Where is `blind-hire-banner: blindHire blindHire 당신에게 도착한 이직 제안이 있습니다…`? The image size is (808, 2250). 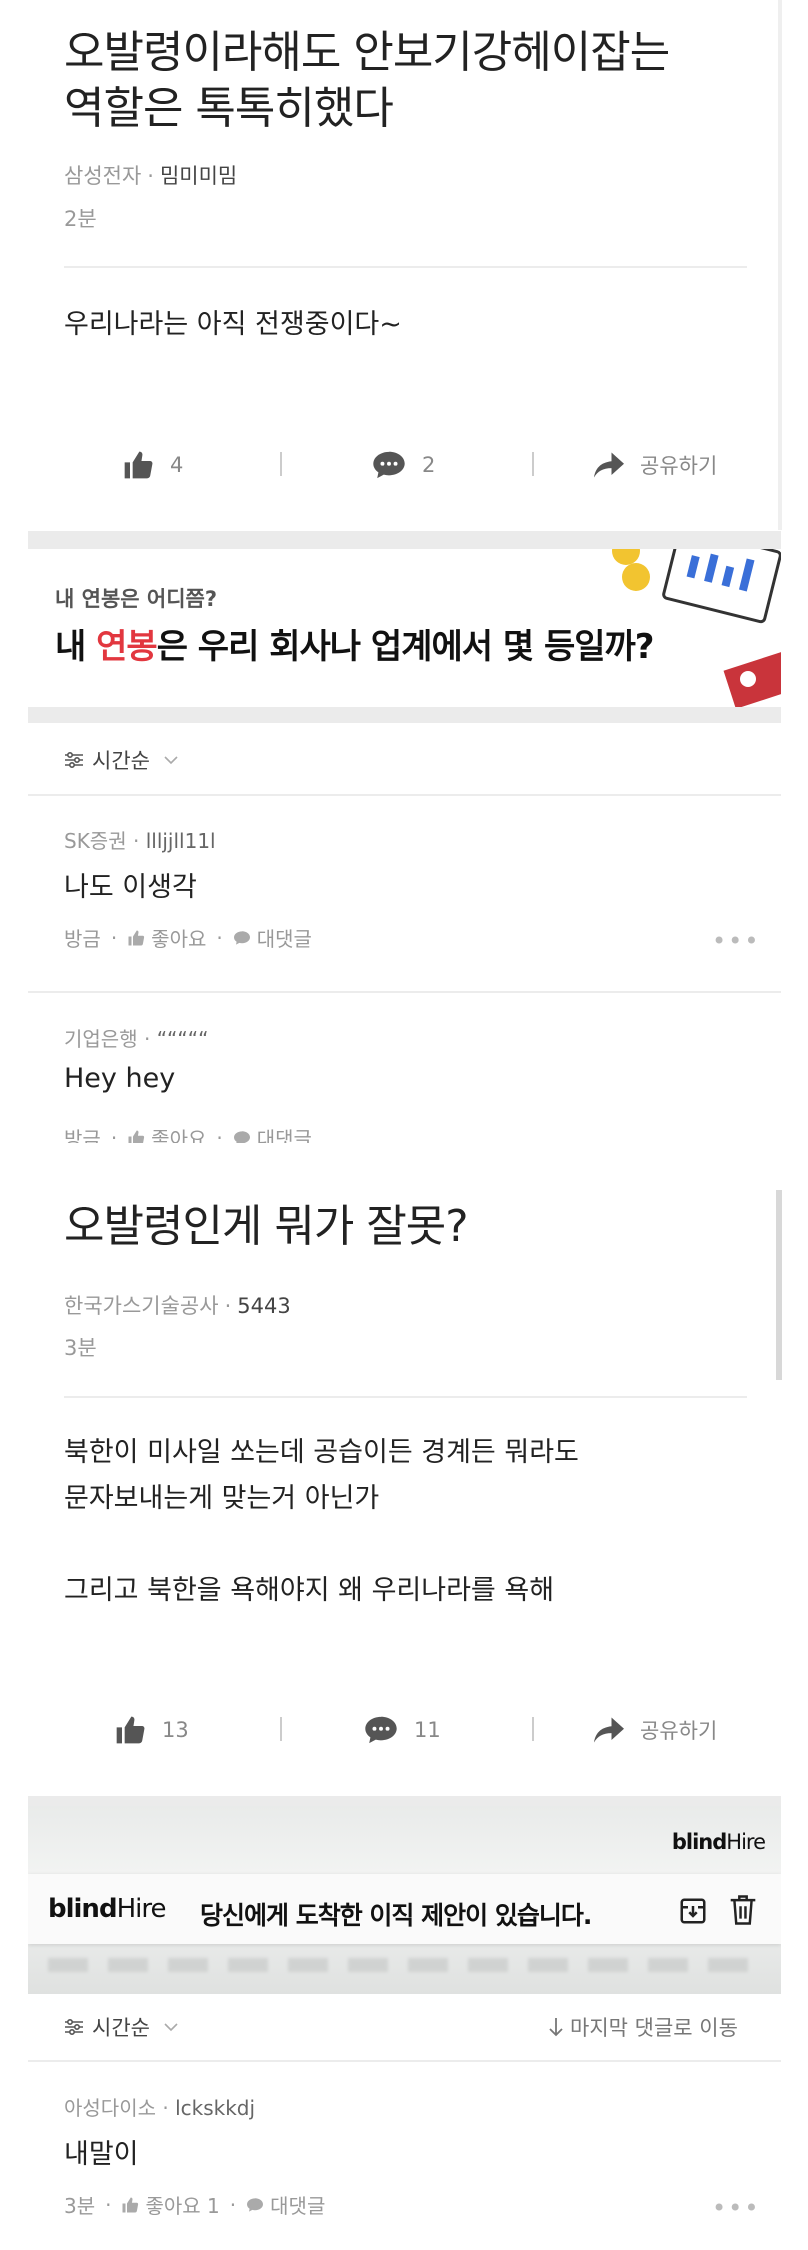
blind-hire-banner: blindHire blindHire 당신에게 도착한 이직 제안이 있습니다… is located at coordinates (404, 1900).